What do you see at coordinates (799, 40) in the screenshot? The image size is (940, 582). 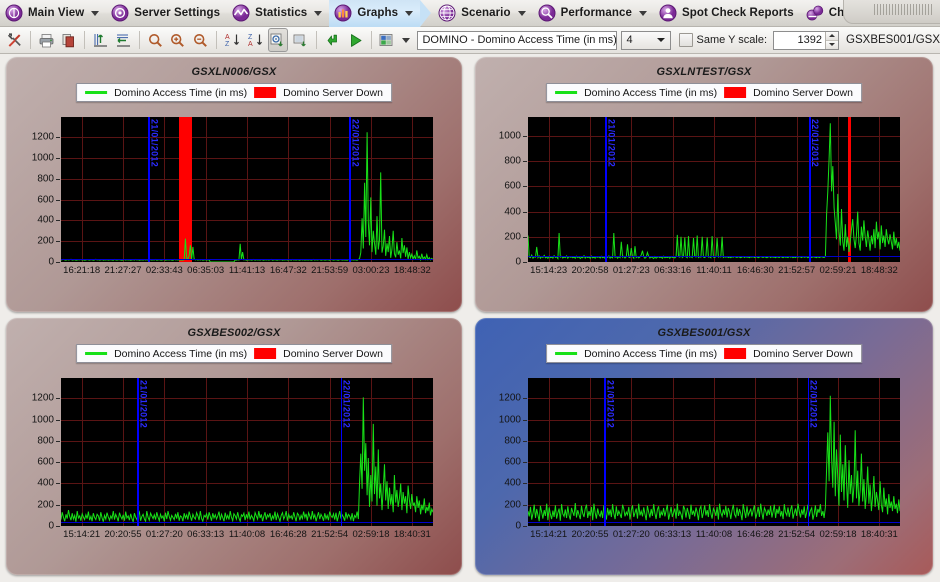 I see `y-scale-value: 1392` at bounding box center [799, 40].